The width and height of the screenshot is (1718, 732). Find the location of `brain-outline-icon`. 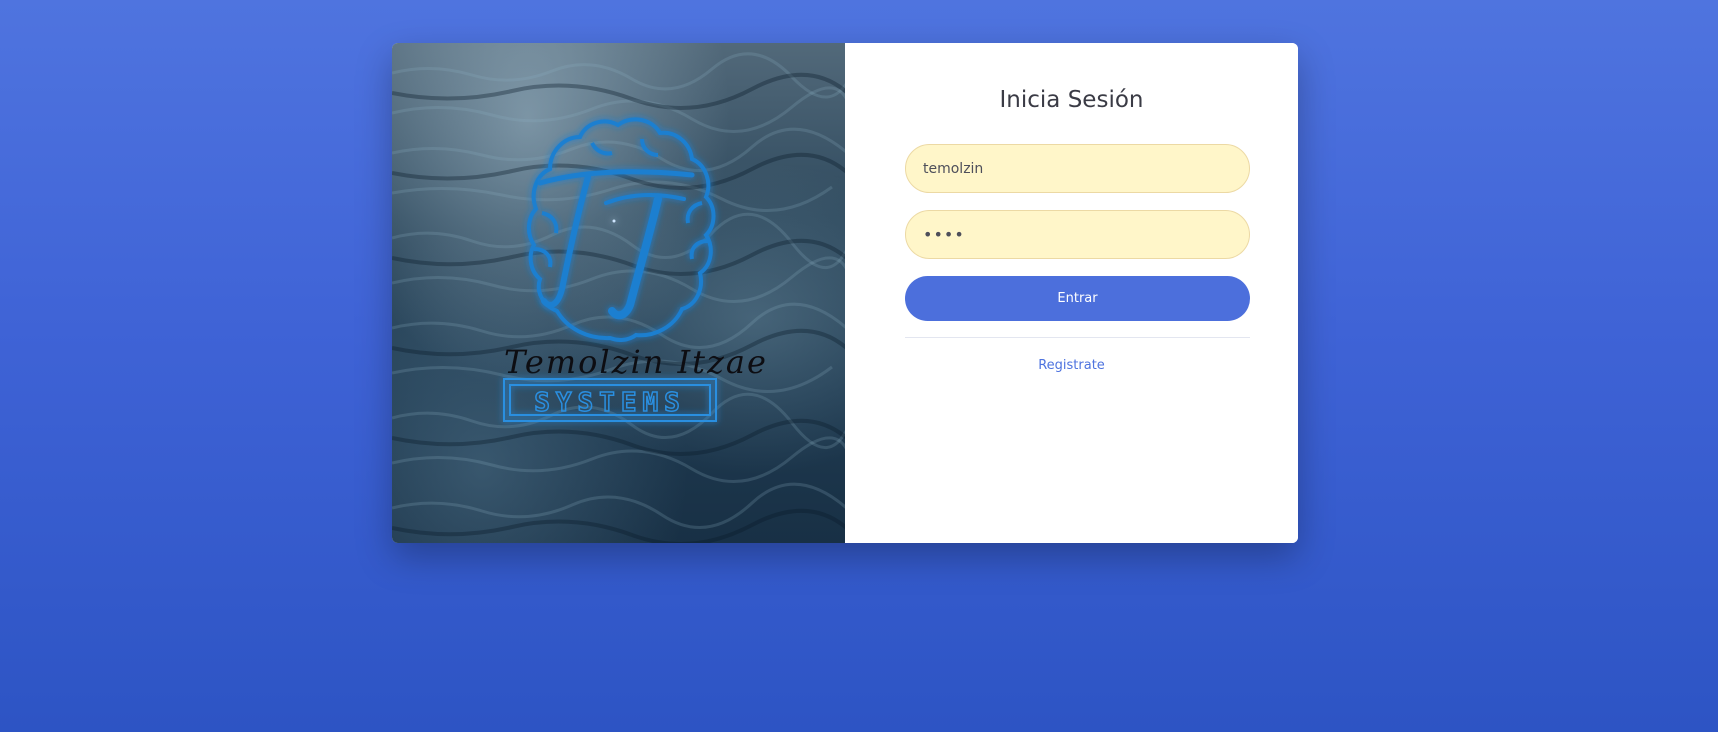

brain-outline-icon is located at coordinates (621, 229).